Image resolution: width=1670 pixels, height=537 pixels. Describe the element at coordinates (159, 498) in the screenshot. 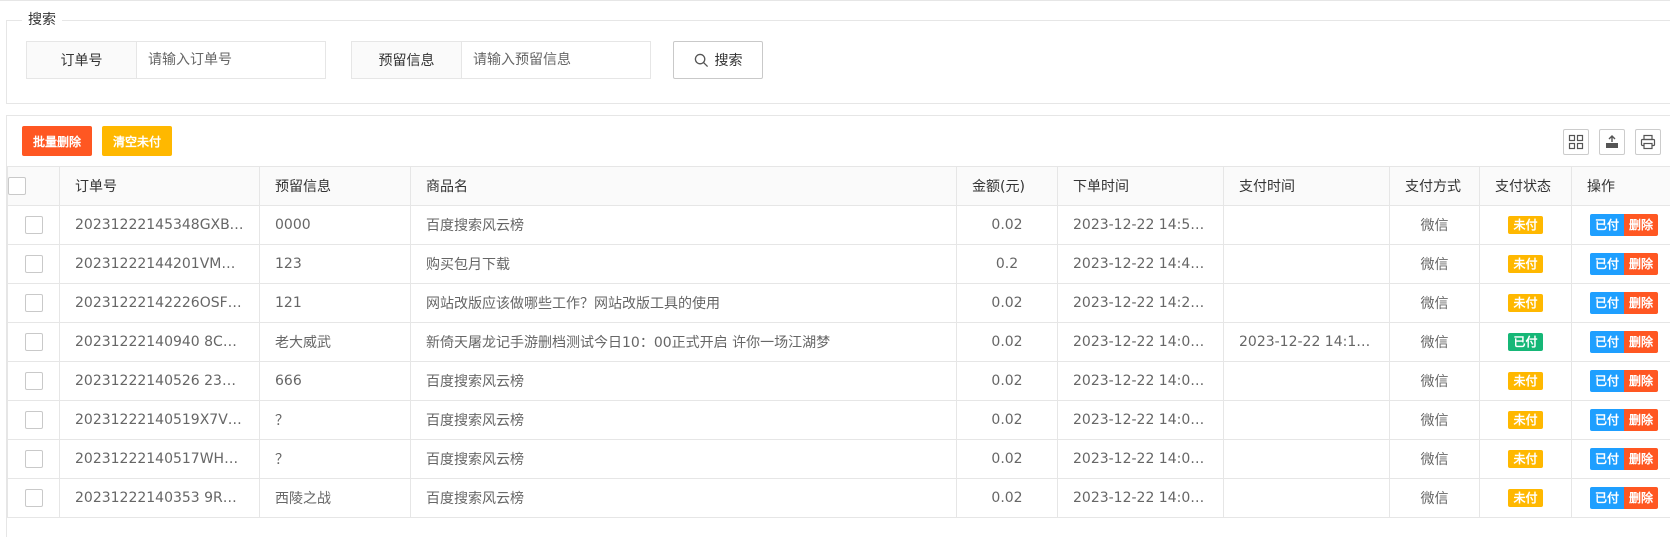

I see `order-number-cell: 20231222140353 9RQS84` at that location.